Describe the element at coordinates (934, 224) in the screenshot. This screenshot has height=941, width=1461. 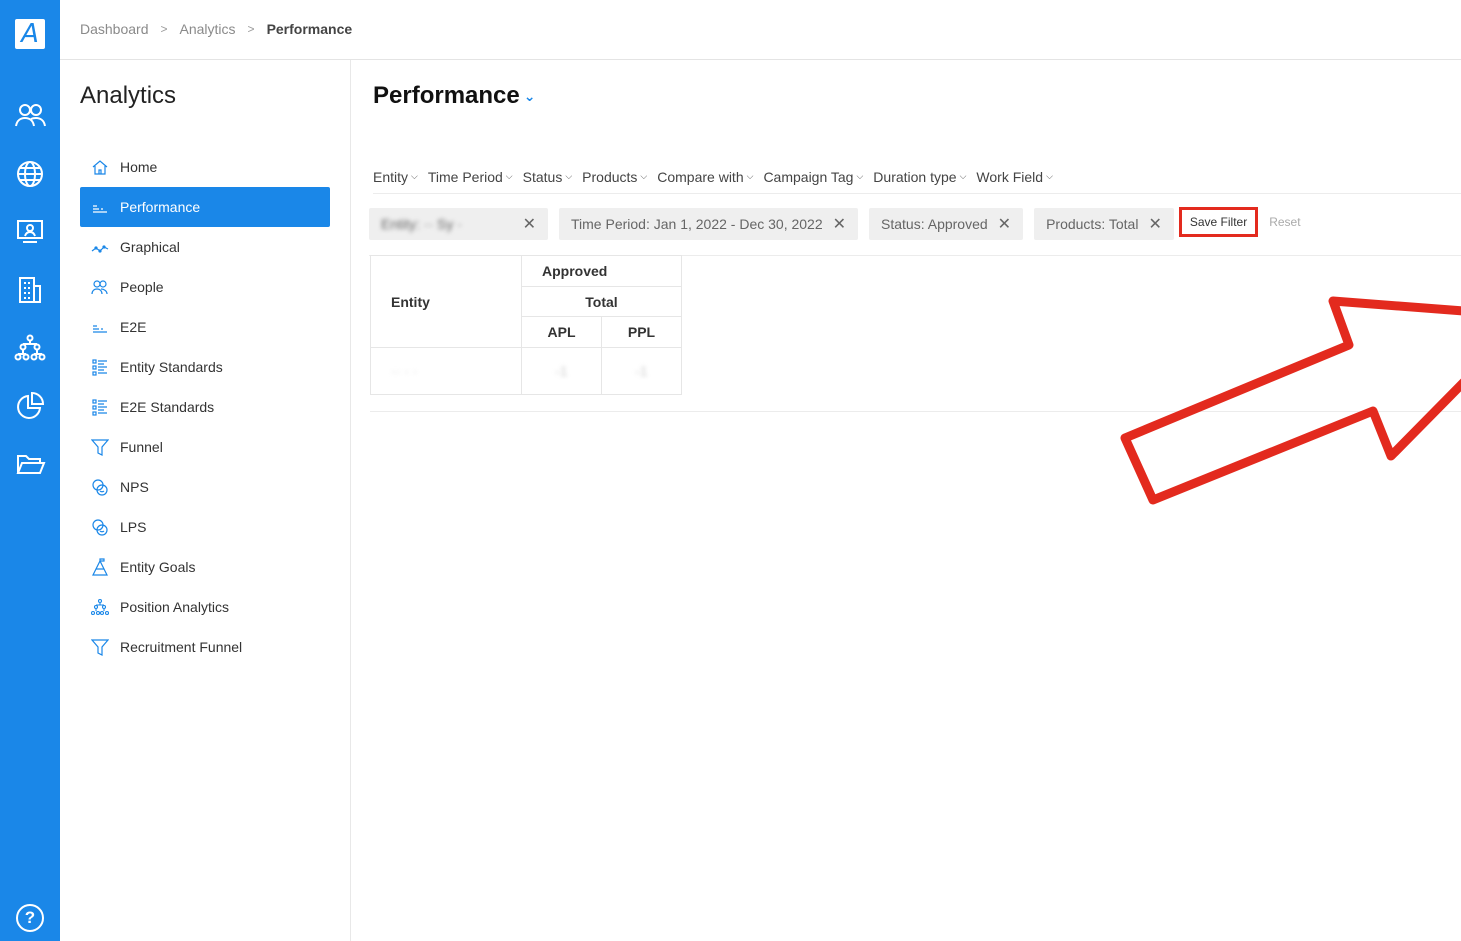
I see `chip-label: Status: Approved` at that location.